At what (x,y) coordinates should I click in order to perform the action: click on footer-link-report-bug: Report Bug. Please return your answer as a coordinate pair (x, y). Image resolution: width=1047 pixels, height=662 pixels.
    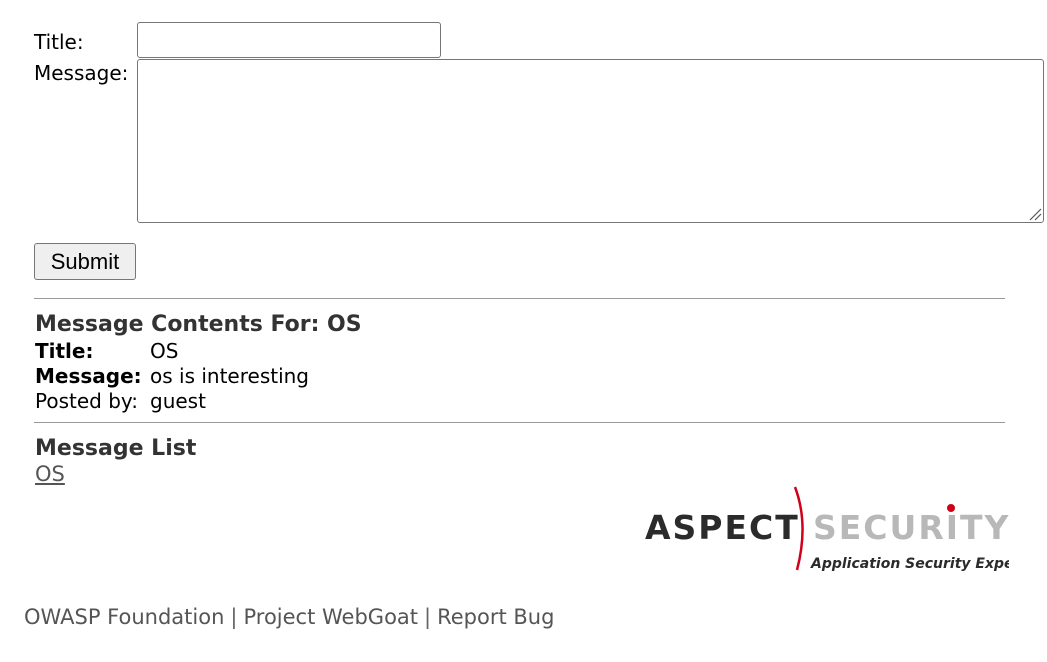
    Looking at the image, I should click on (495, 617).